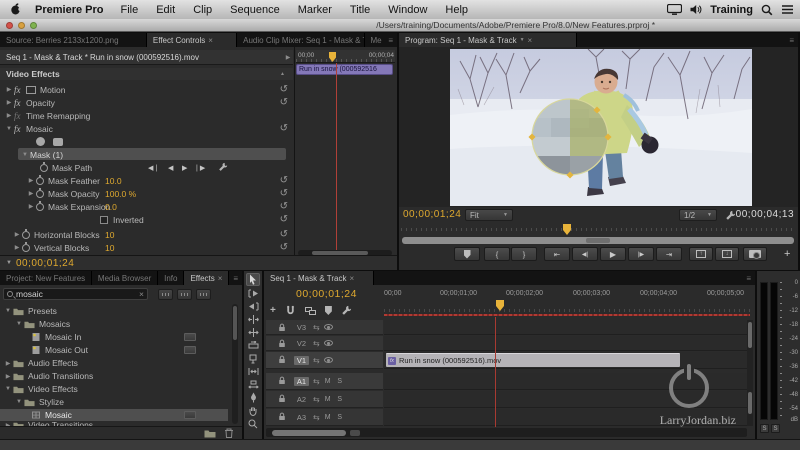  What do you see at coordinates (146, 234) in the screenshot?
I see `param-row-horizontal-blocks: ▶ Horizontal Blocks 10 ↺` at bounding box center [146, 234].